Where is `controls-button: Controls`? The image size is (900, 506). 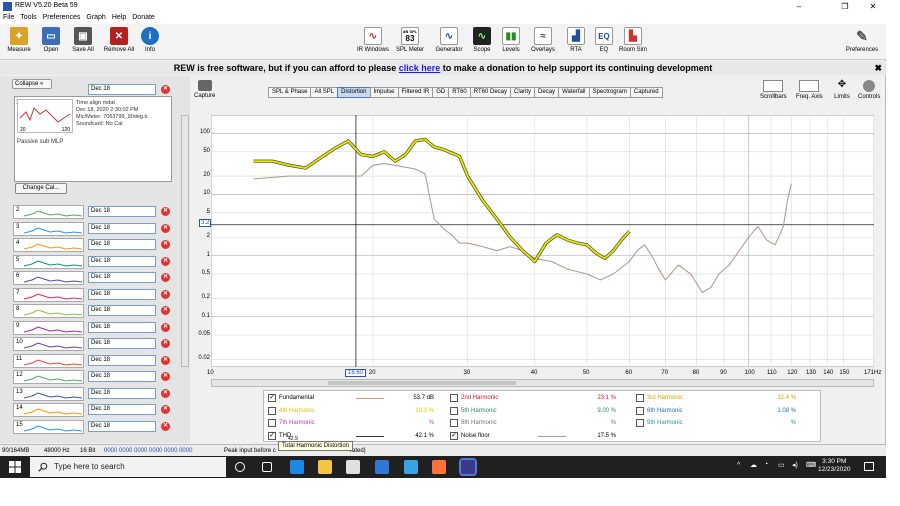
controls-button: Controls is located at coordinates (869, 90).